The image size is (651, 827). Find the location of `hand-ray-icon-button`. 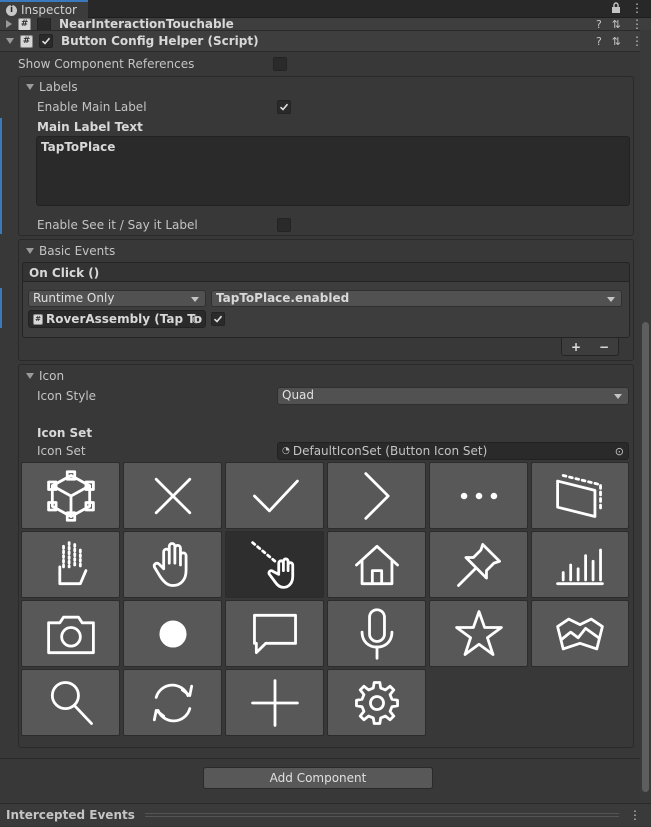

hand-ray-icon-button is located at coordinates (274, 564).